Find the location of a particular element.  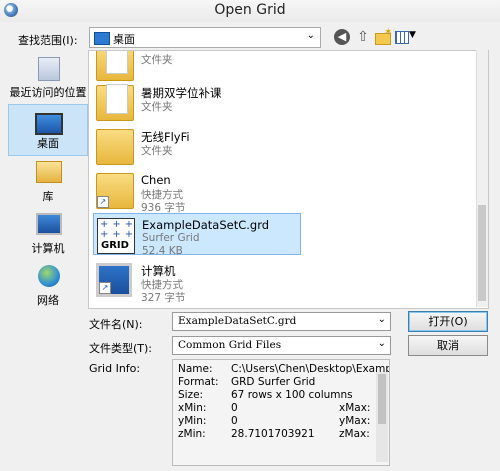

lookin-label: 查找范围(I): is located at coordinates (48, 40).